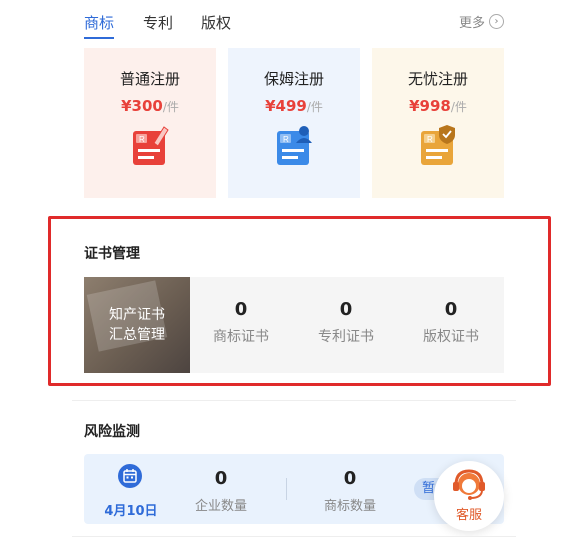 Image resolution: width=587 pixels, height=537 pixels. What do you see at coordinates (438, 145) in the screenshot?
I see `trademark-doc-shield-icon: R` at bounding box center [438, 145].